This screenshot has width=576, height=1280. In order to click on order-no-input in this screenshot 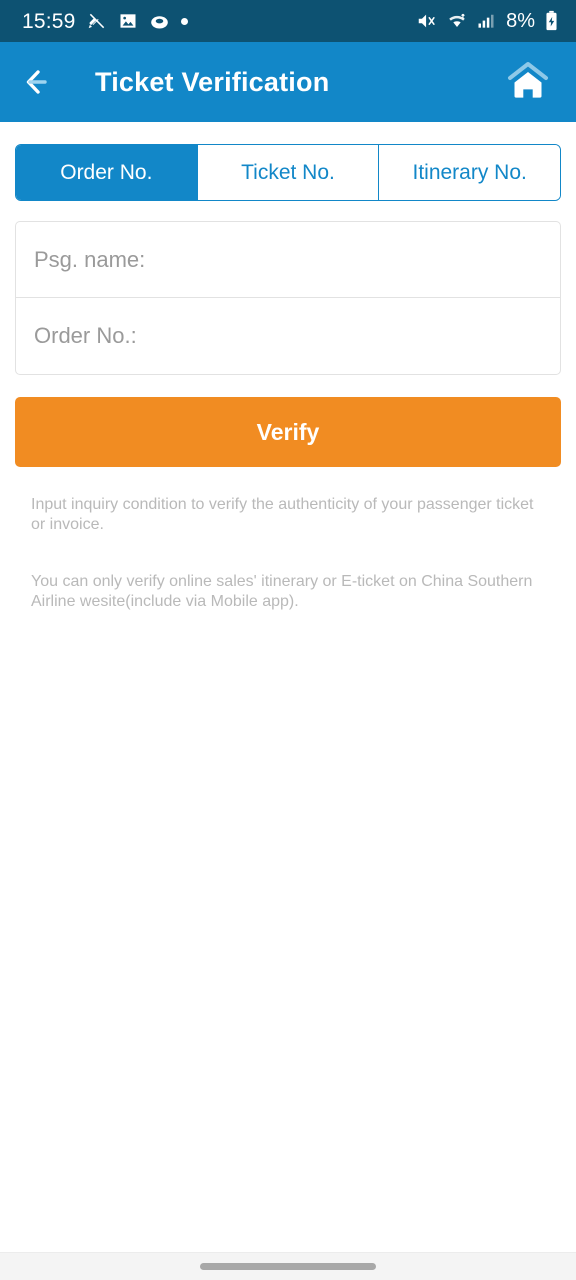, I will do `click(288, 336)`.